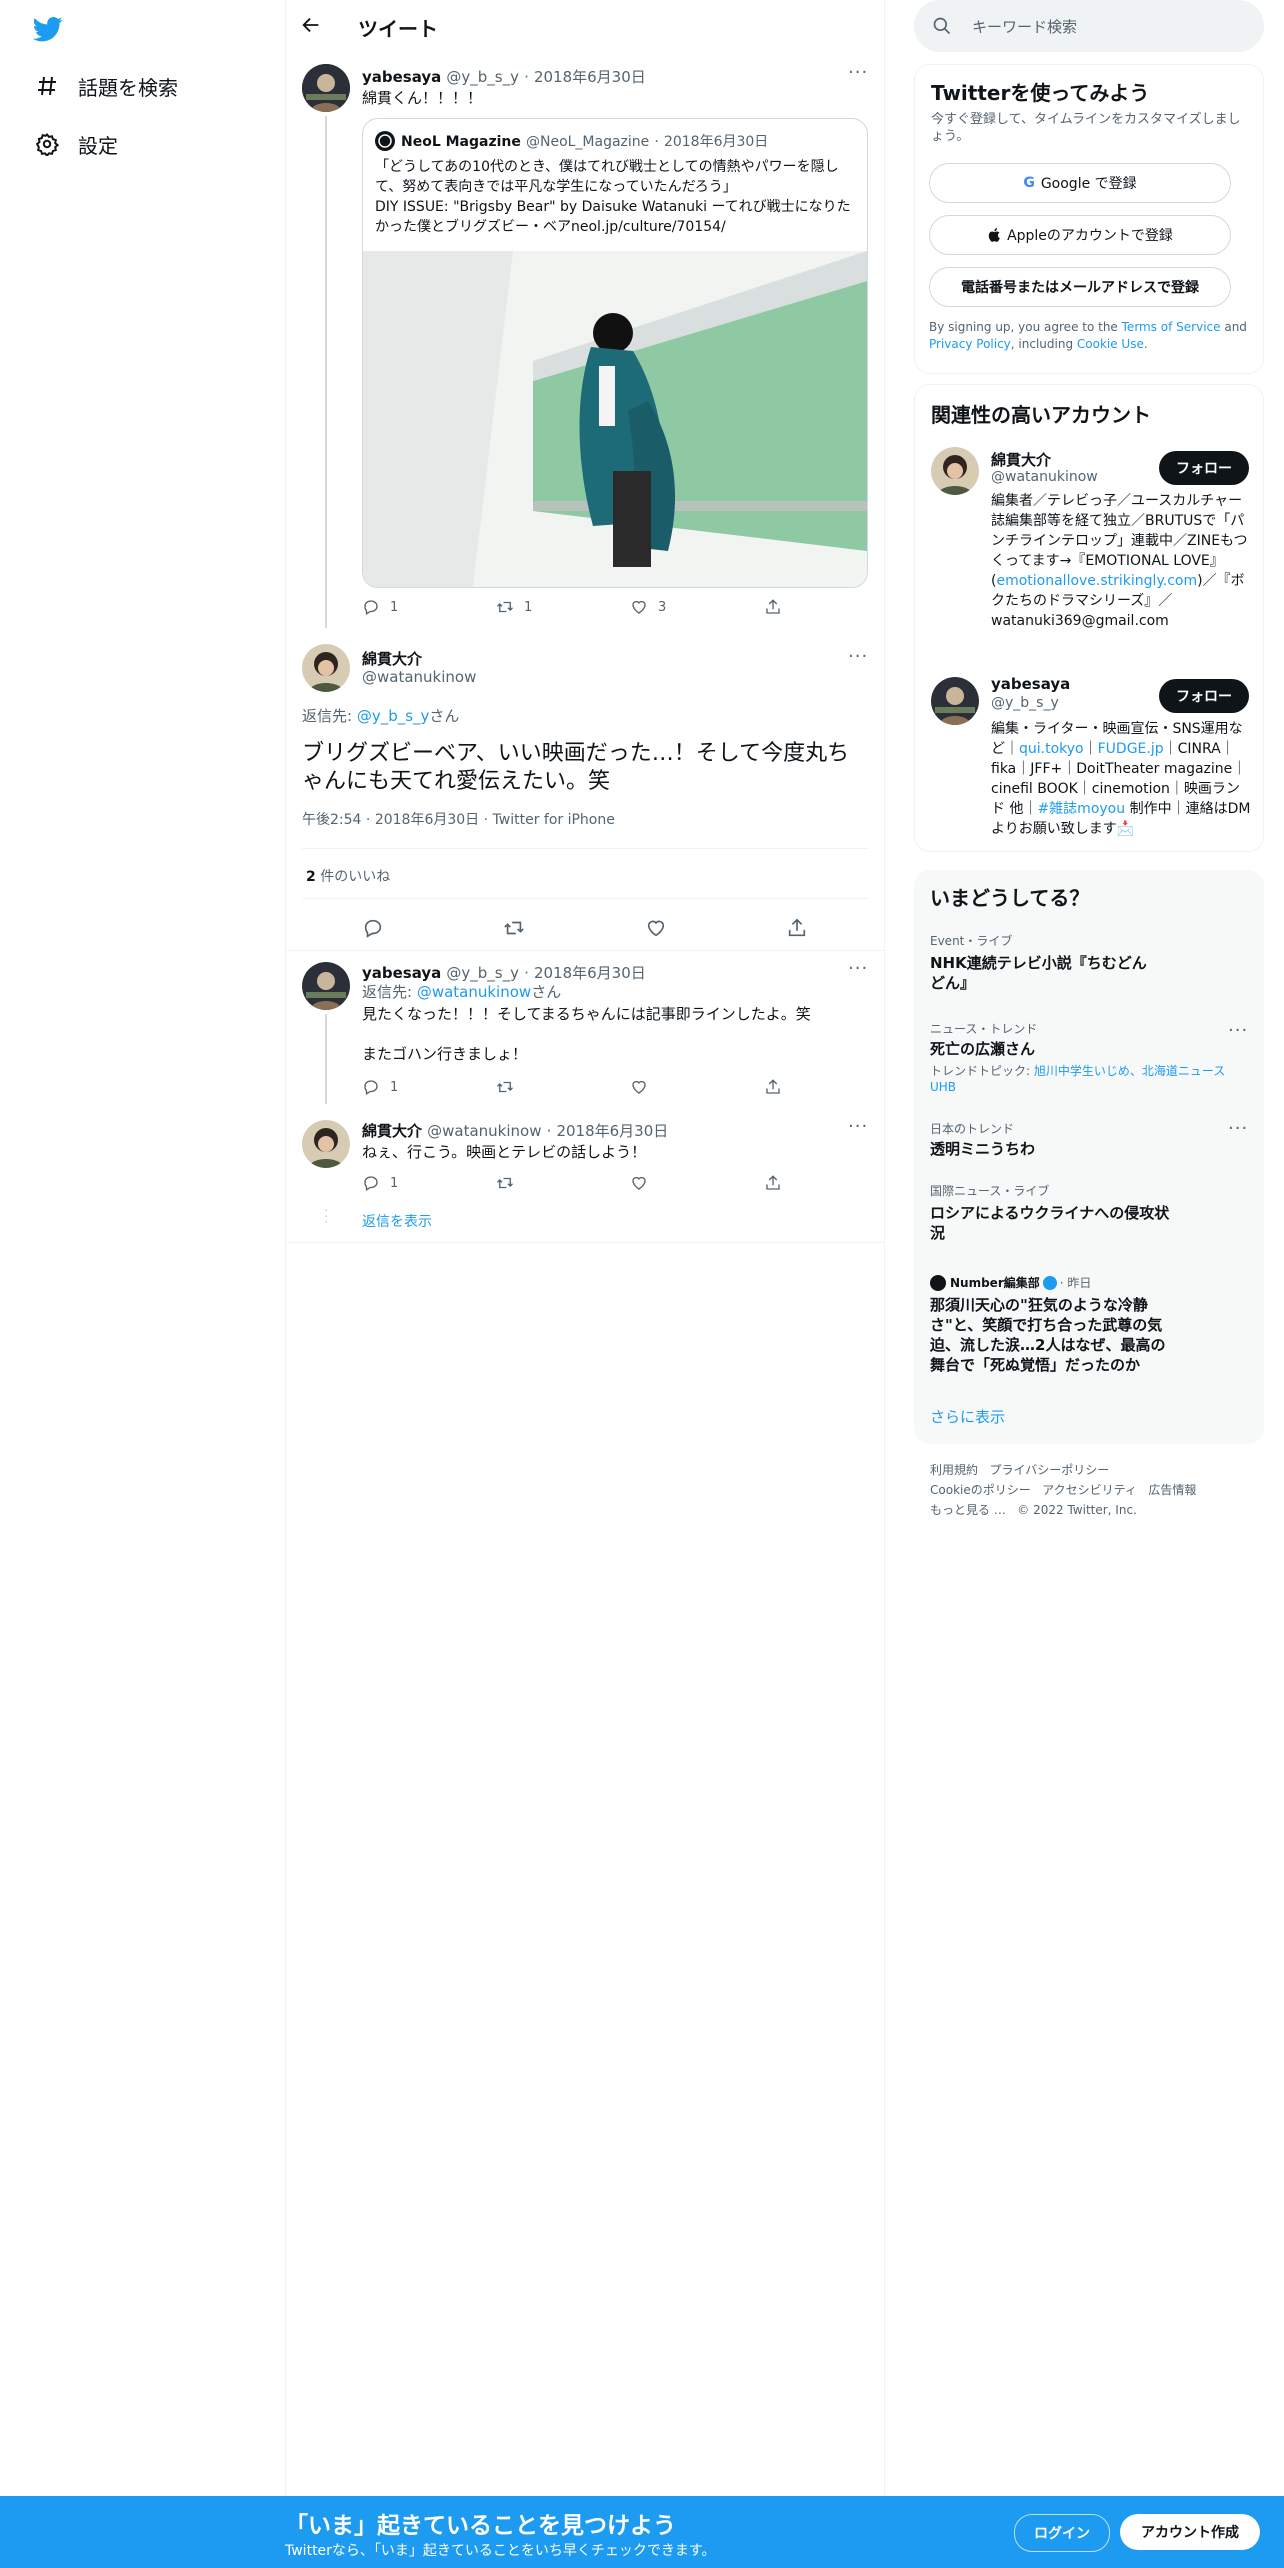 The image size is (1284, 2568). I want to click on quote-author-name: NeoL Magazine, so click(461, 142).